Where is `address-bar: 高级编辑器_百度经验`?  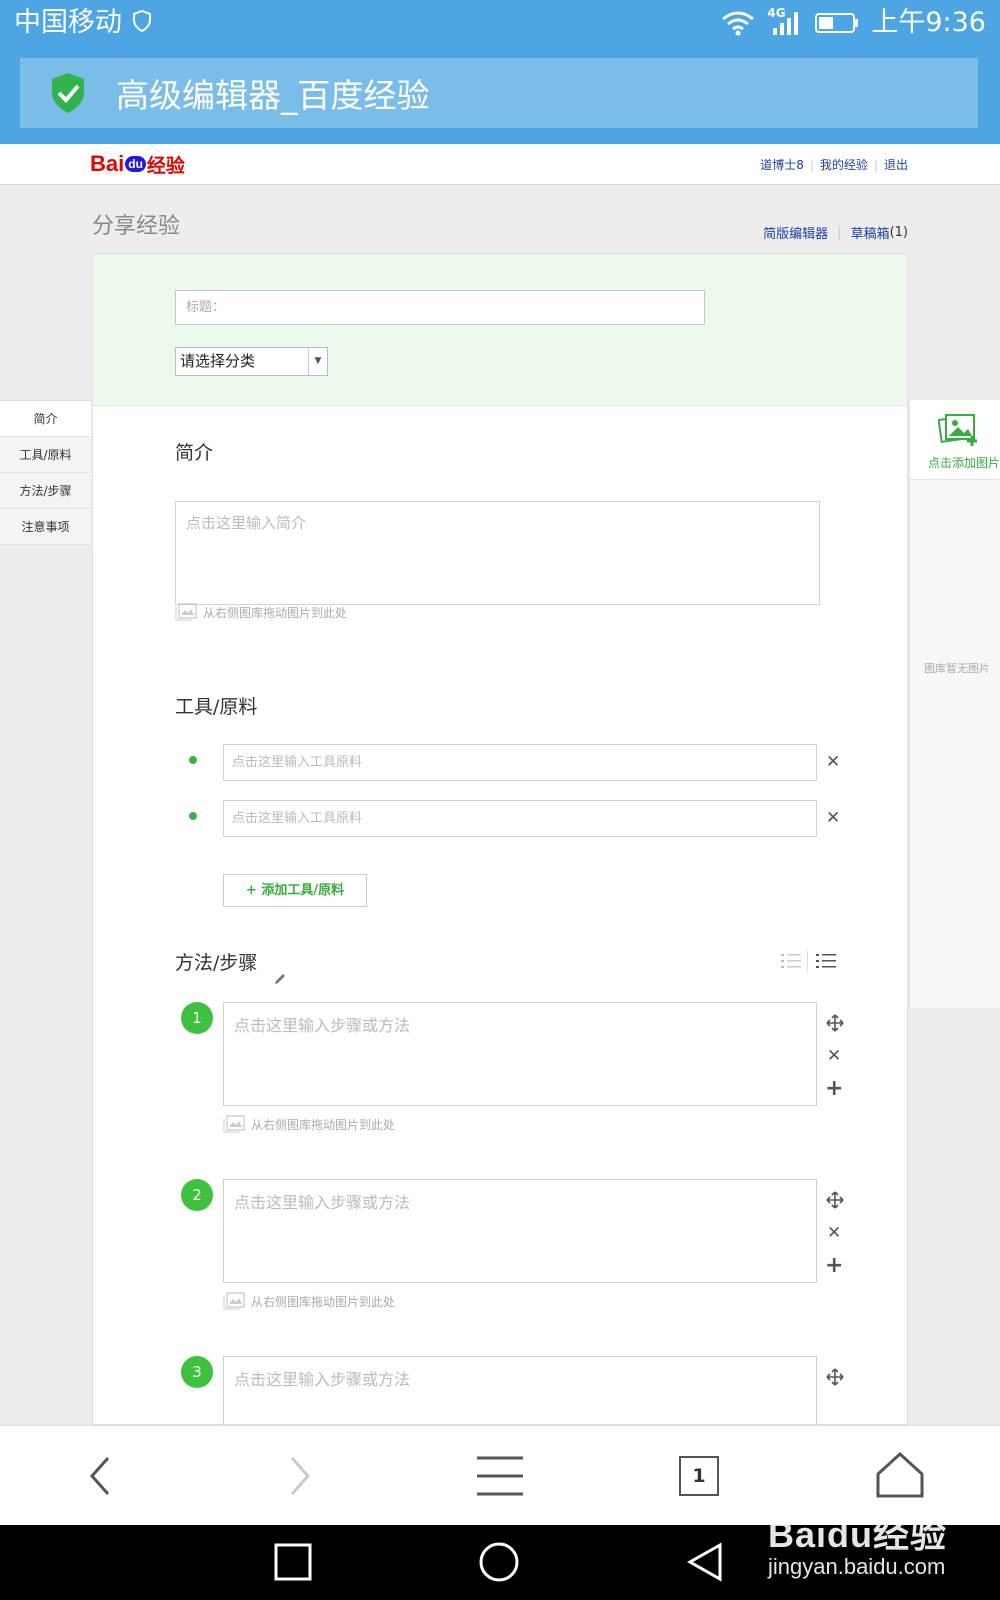 address-bar: 高级编辑器_百度经验 is located at coordinates (499, 93).